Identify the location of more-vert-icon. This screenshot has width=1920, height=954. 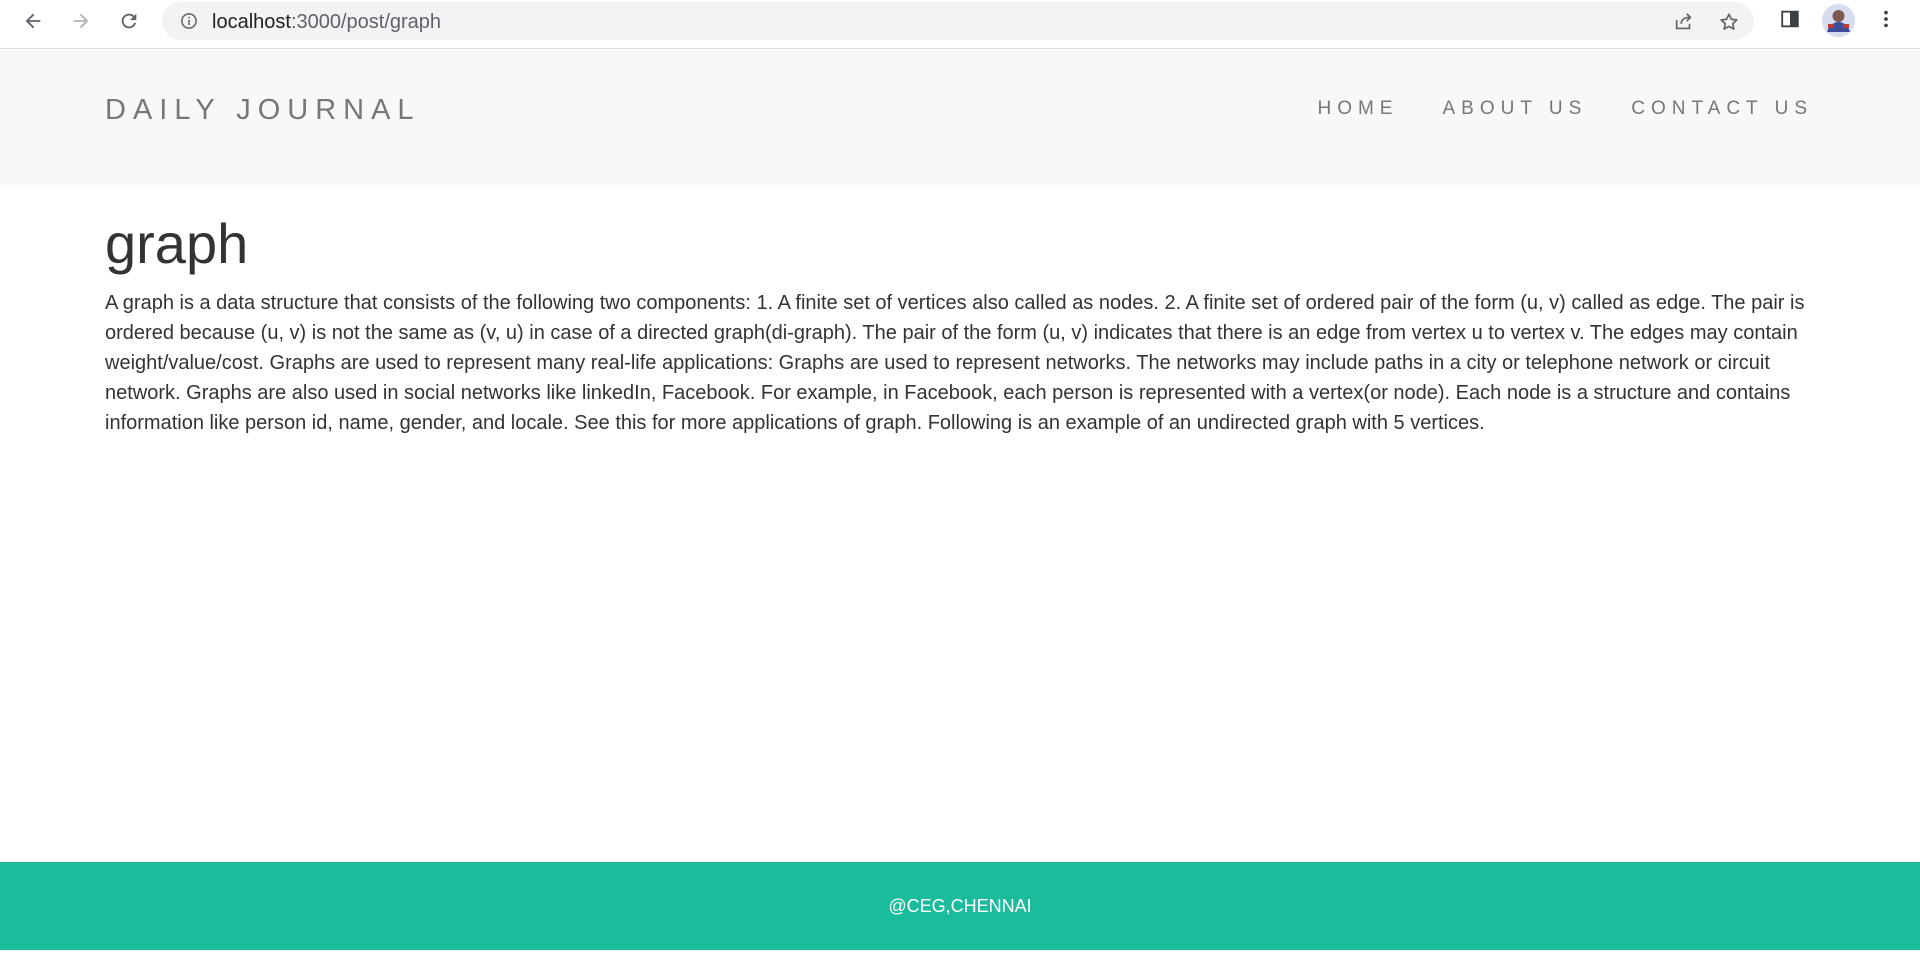
(1886, 21).